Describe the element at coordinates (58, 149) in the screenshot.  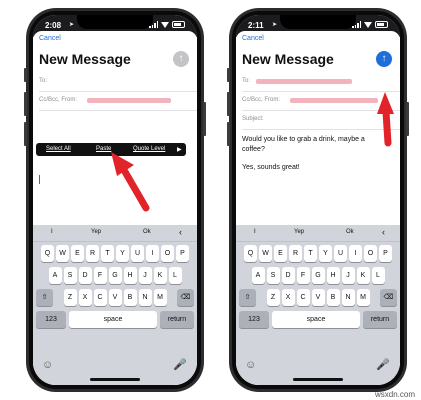
I see `select-all-menu-item: Select All` at that location.